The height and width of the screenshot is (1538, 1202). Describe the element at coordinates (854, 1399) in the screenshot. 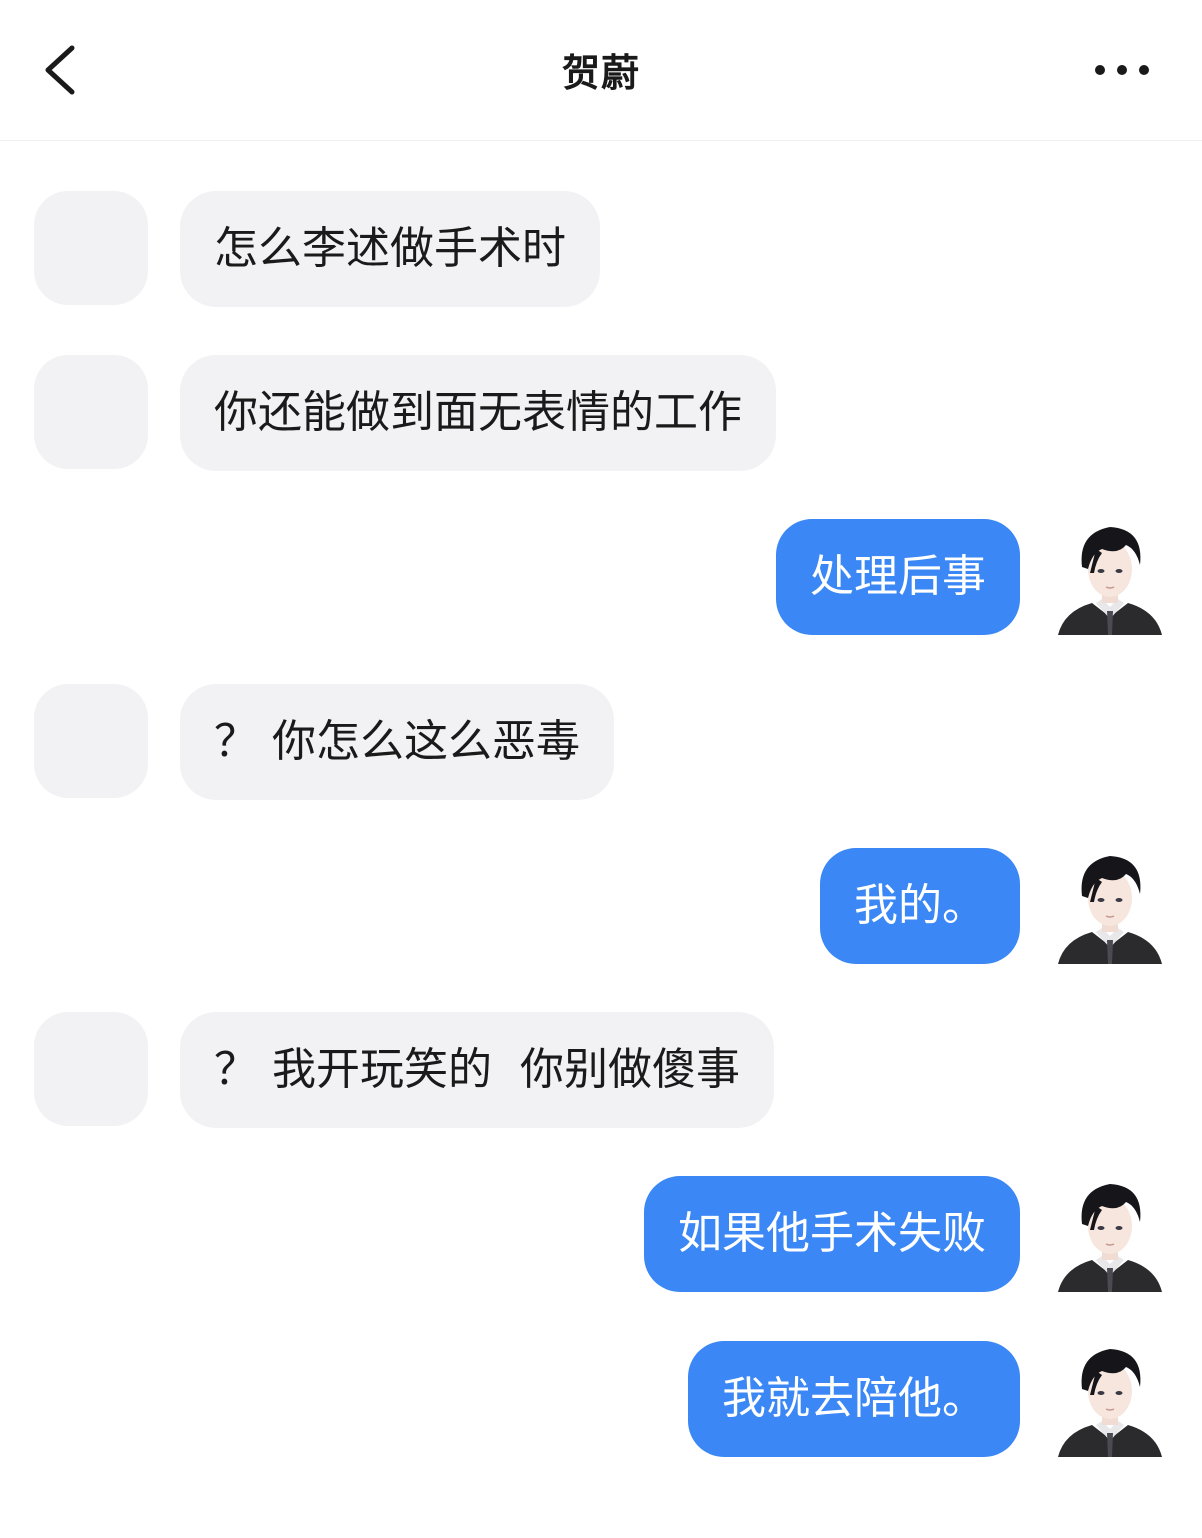

I see `outgoing-message-bubble: 我就去陪他。` at that location.